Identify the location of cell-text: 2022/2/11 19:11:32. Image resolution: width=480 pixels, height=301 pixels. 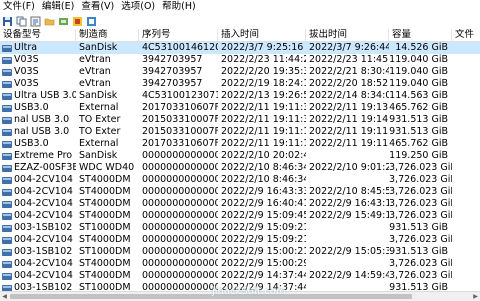
(349, 143).